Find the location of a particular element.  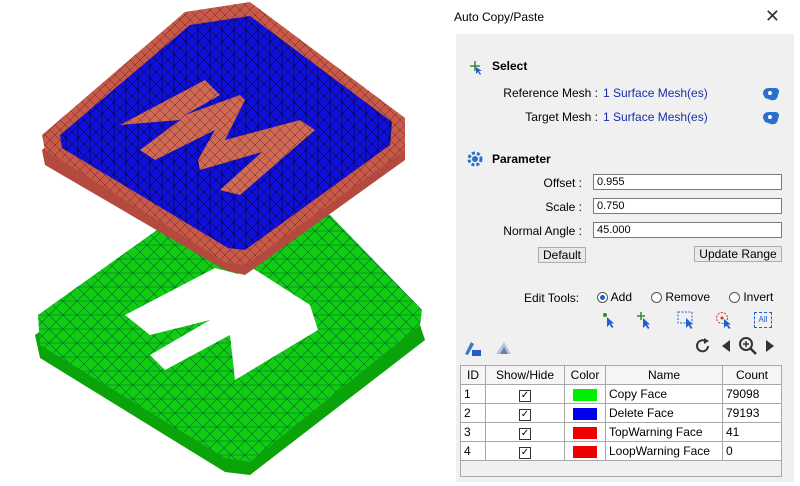

column-header-id: ID is located at coordinates (473, 375).